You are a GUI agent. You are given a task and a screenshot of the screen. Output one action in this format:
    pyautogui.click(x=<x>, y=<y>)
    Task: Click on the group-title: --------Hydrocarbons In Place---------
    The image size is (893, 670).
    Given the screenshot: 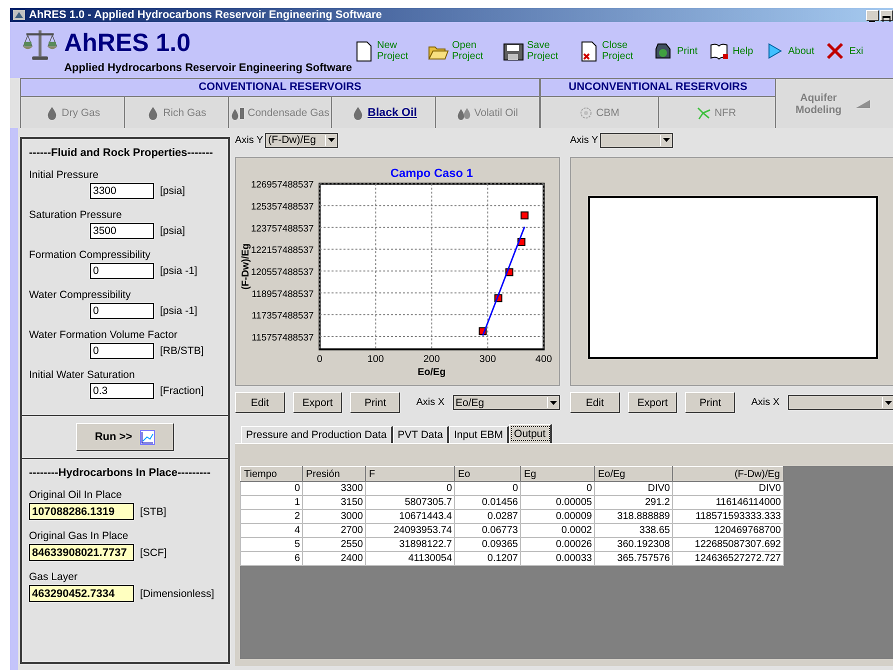 What is the action you would take?
    pyautogui.click(x=120, y=473)
    